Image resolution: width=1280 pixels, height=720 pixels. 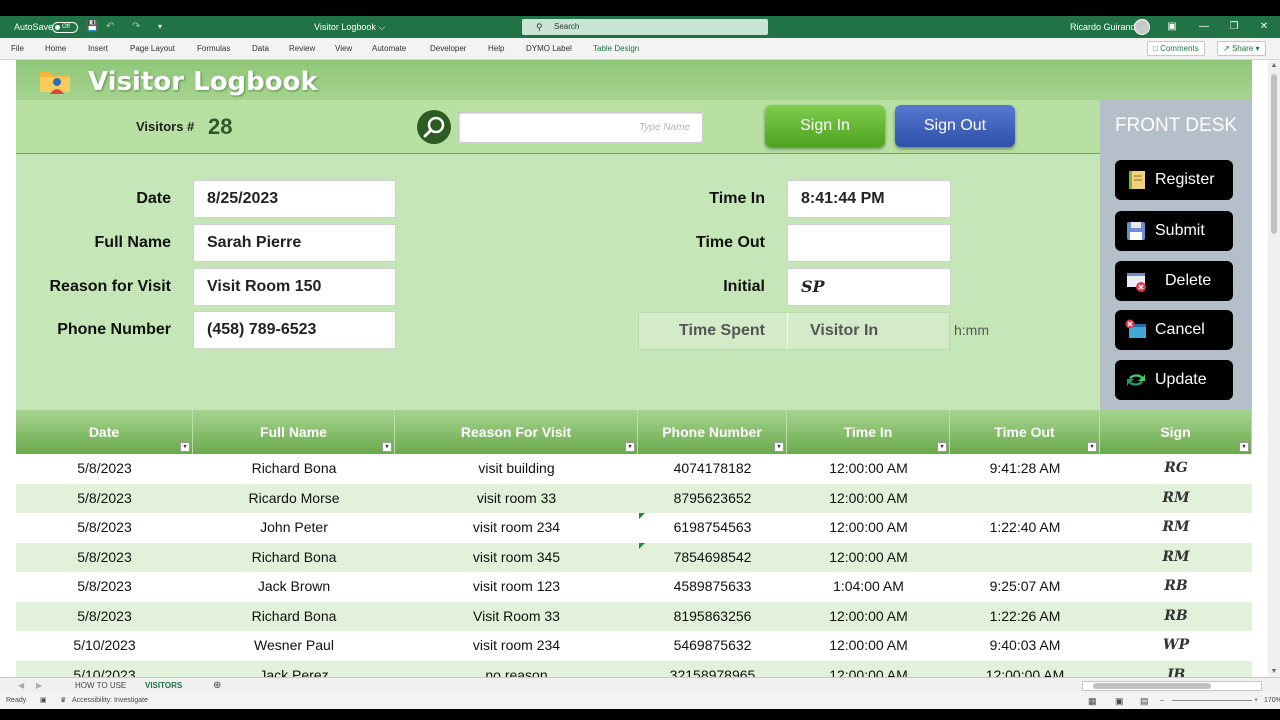 I want to click on zoom-slider, so click(x=1212, y=700).